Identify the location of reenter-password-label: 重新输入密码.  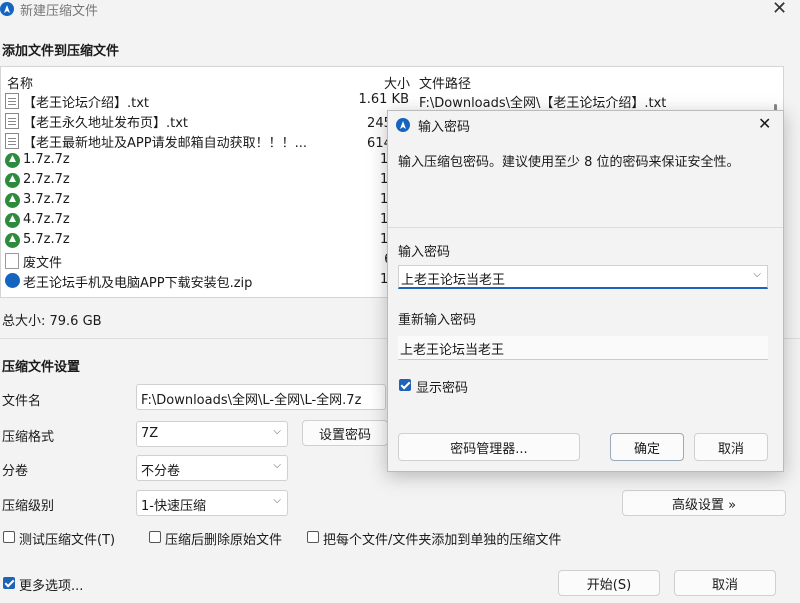
(437, 320).